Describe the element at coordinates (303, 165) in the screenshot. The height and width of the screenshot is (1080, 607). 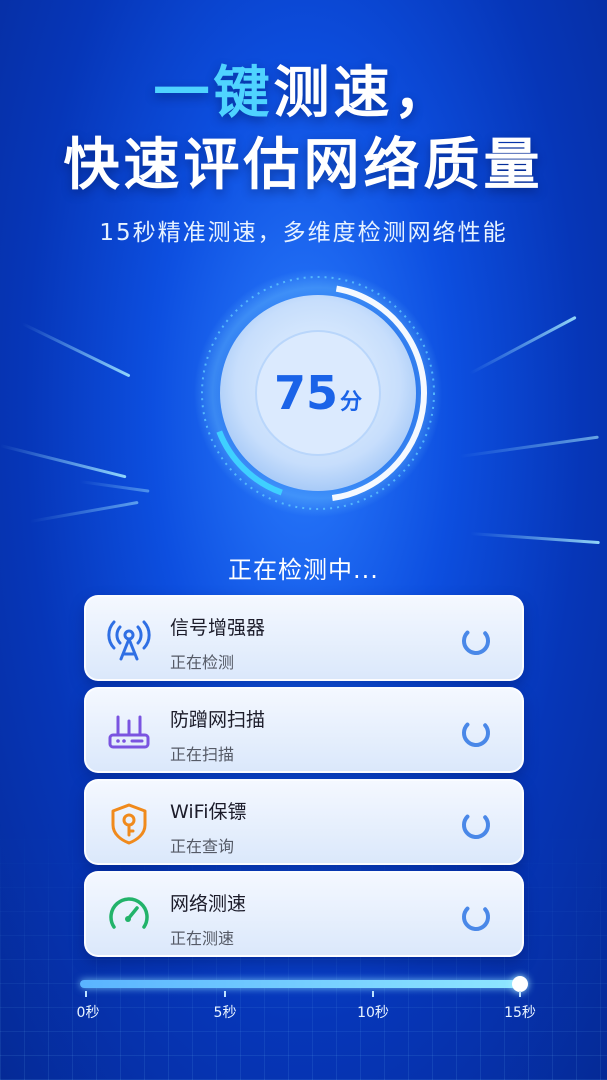
I see `headline-line2: 快速评估网络质量` at that location.